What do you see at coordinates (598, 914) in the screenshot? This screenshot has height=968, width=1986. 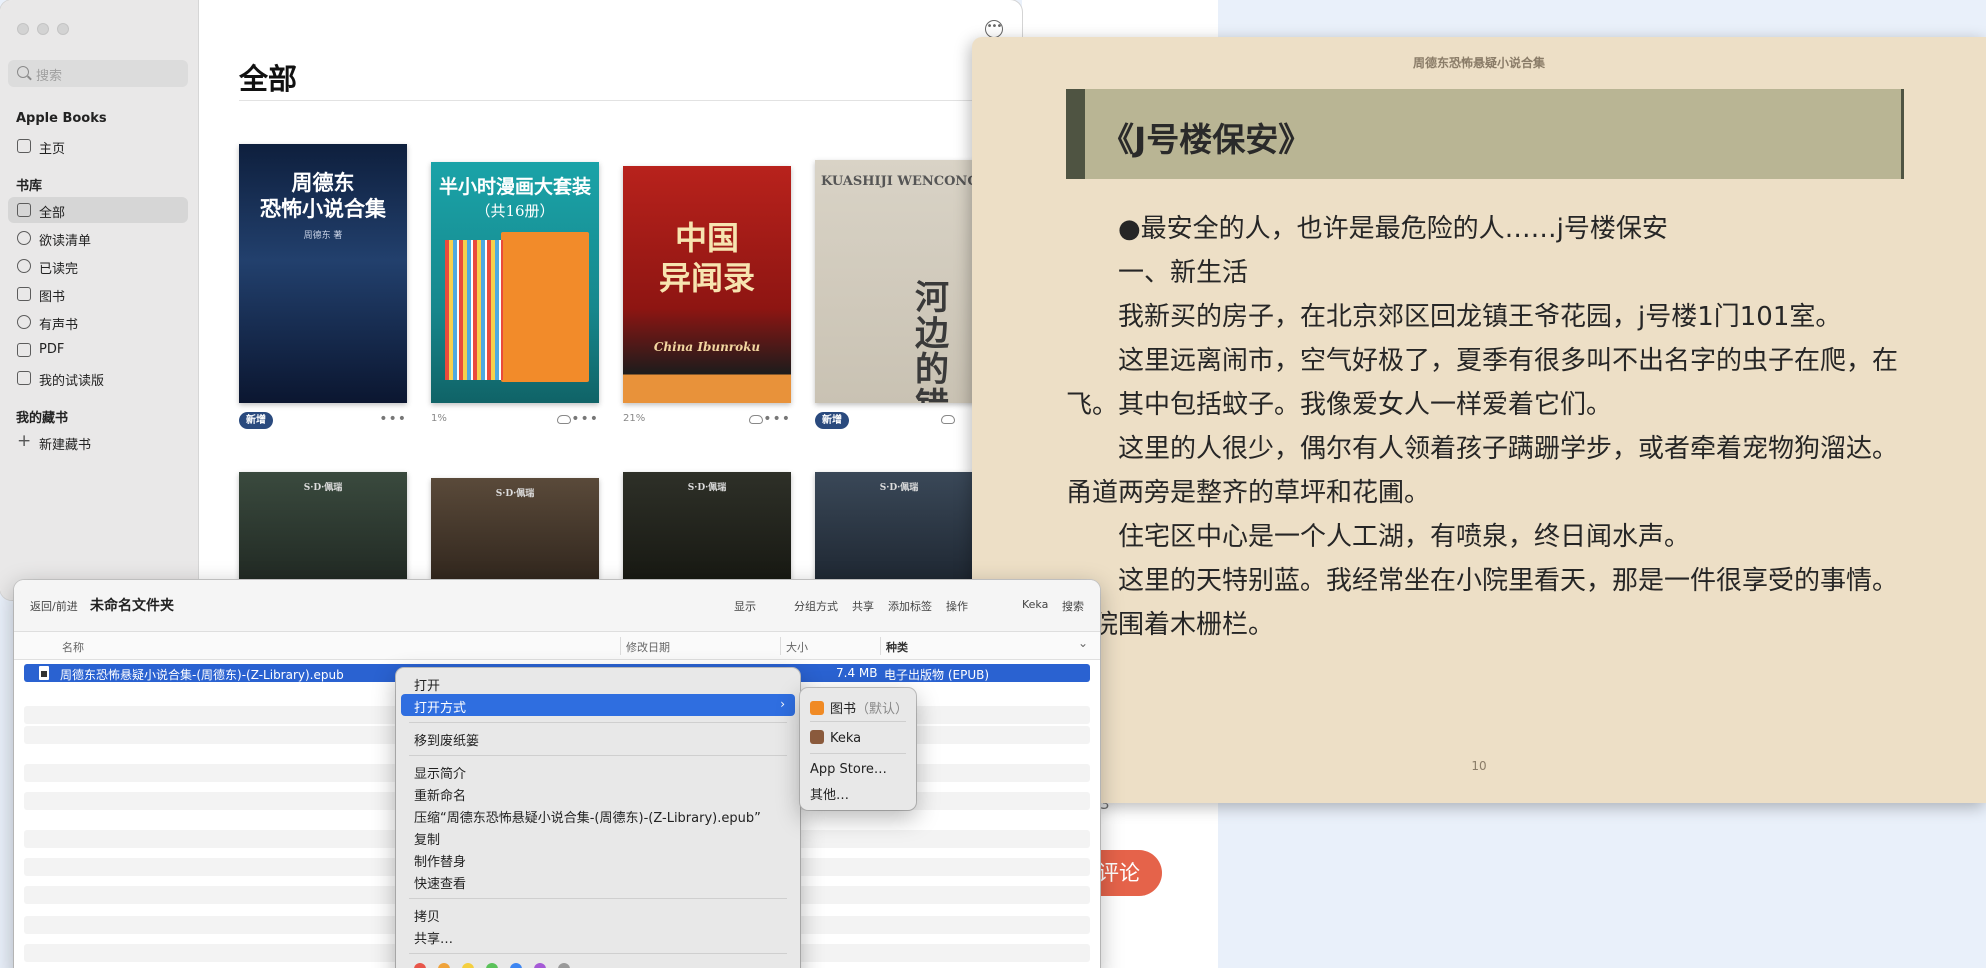 I see `menu-item-copy: 拷贝` at bounding box center [598, 914].